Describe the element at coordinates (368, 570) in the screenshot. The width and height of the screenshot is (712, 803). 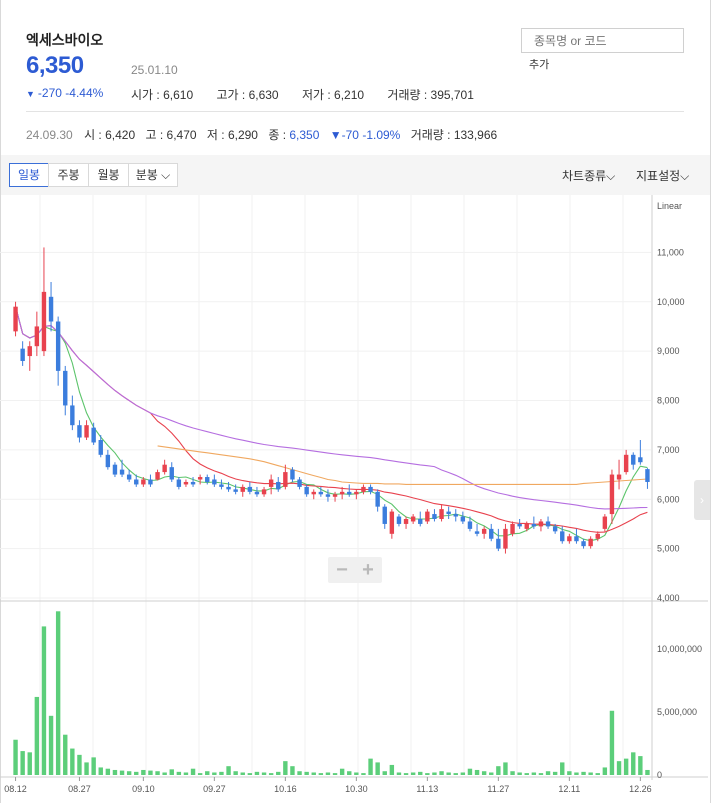
I see `zoom-in-button: +` at that location.